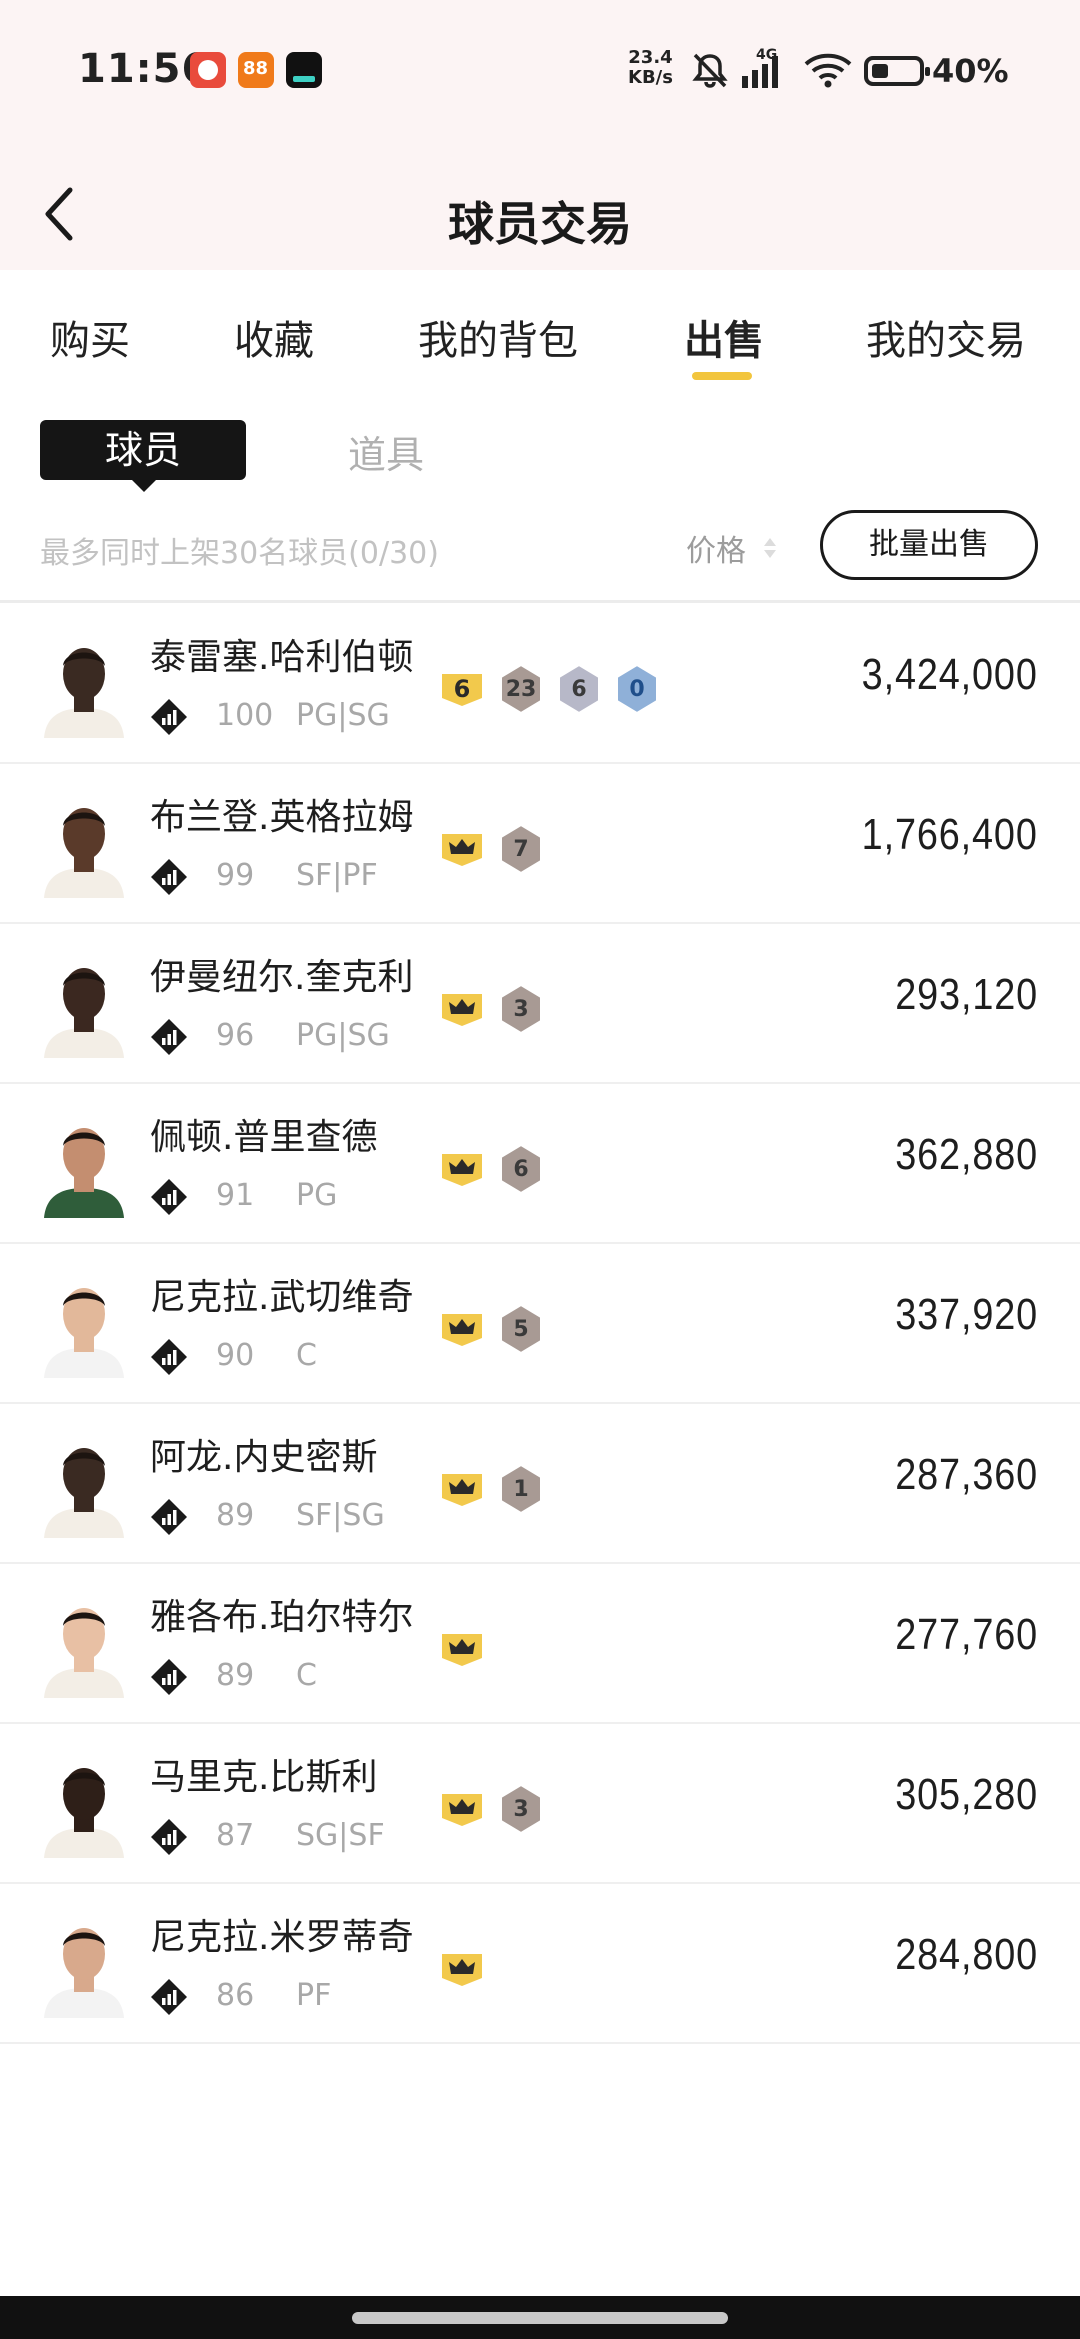 The height and width of the screenshot is (2339, 1080). I want to click on sort-arrows-icon, so click(770, 548).